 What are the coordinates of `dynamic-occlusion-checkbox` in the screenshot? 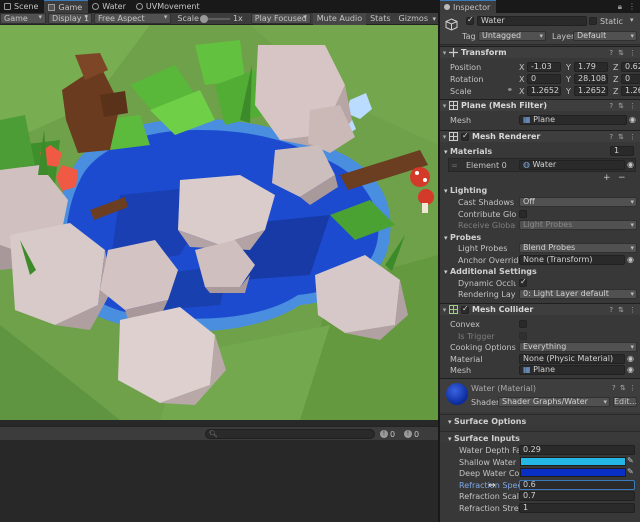 It's located at (523, 282).